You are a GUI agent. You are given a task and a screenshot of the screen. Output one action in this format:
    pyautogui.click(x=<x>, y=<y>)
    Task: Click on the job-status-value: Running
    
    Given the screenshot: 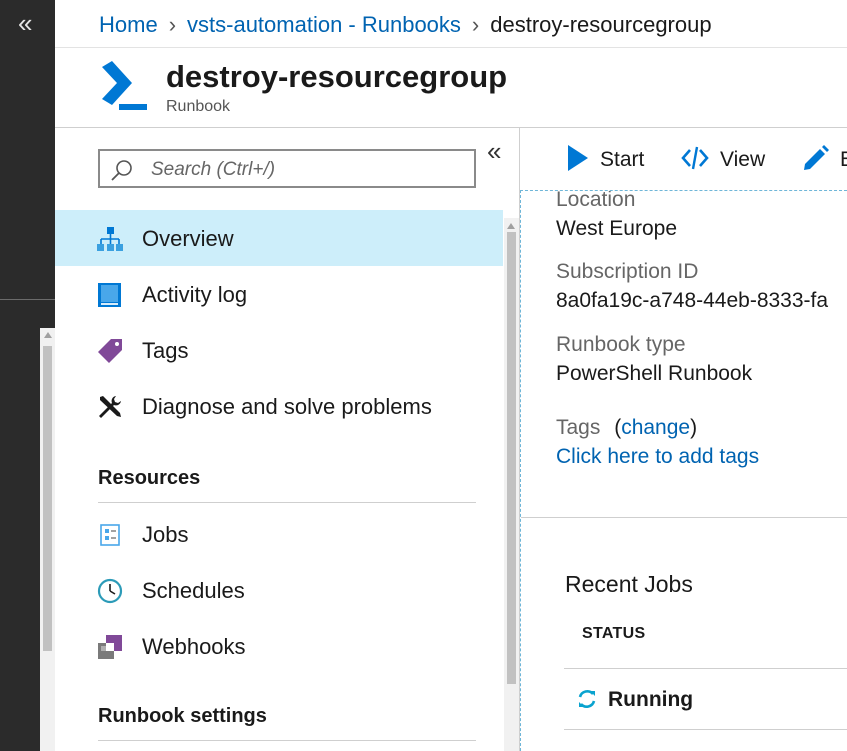 What is the action you would take?
    pyautogui.click(x=650, y=700)
    